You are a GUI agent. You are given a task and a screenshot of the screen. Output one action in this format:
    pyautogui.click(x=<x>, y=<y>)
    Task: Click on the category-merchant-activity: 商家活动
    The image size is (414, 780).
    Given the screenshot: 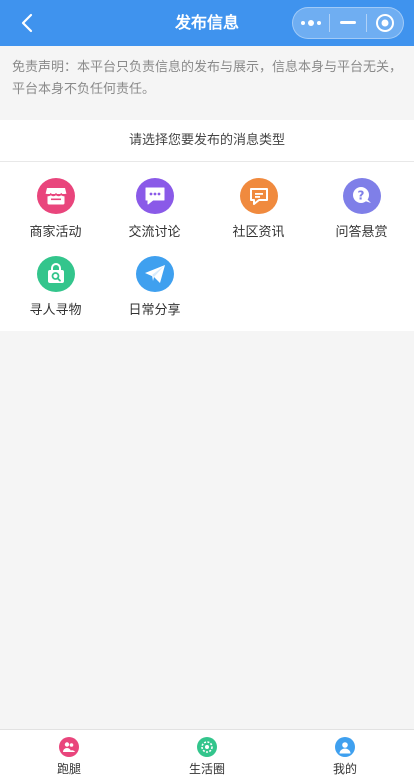 What is the action you would take?
    pyautogui.click(x=55, y=201)
    